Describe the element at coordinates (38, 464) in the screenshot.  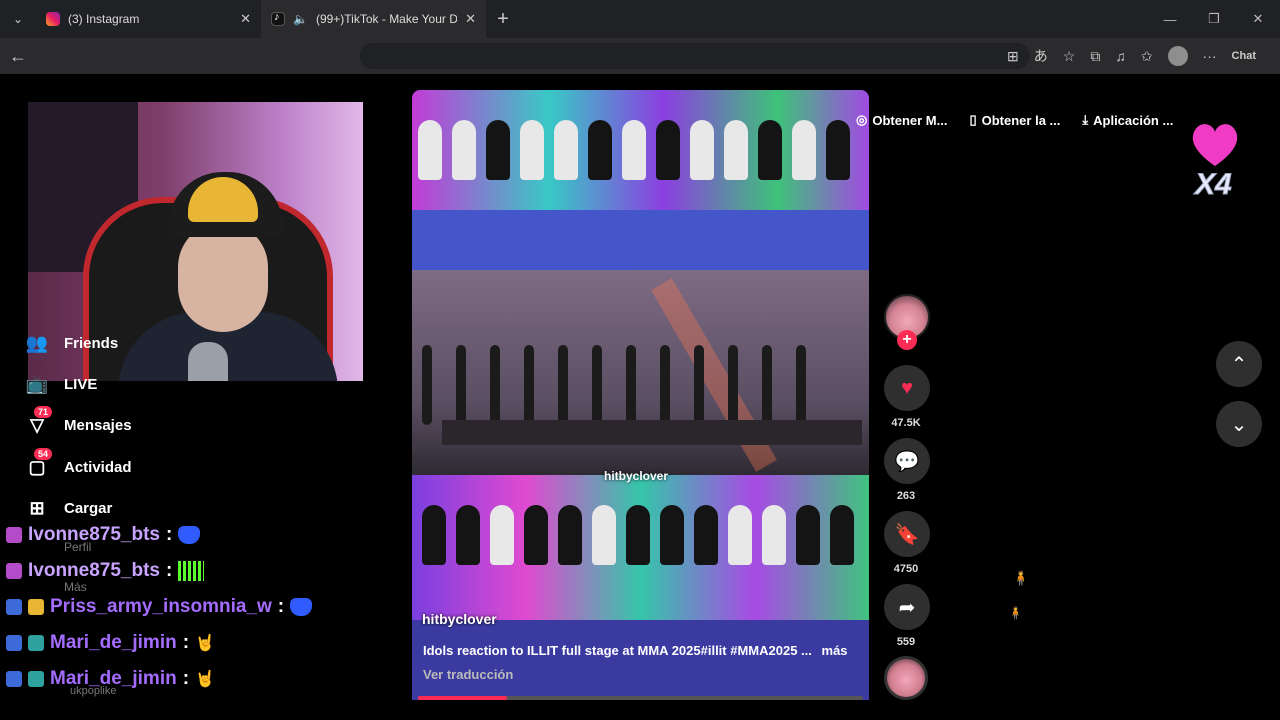
I see `activity-icon: ▢ 54` at that location.